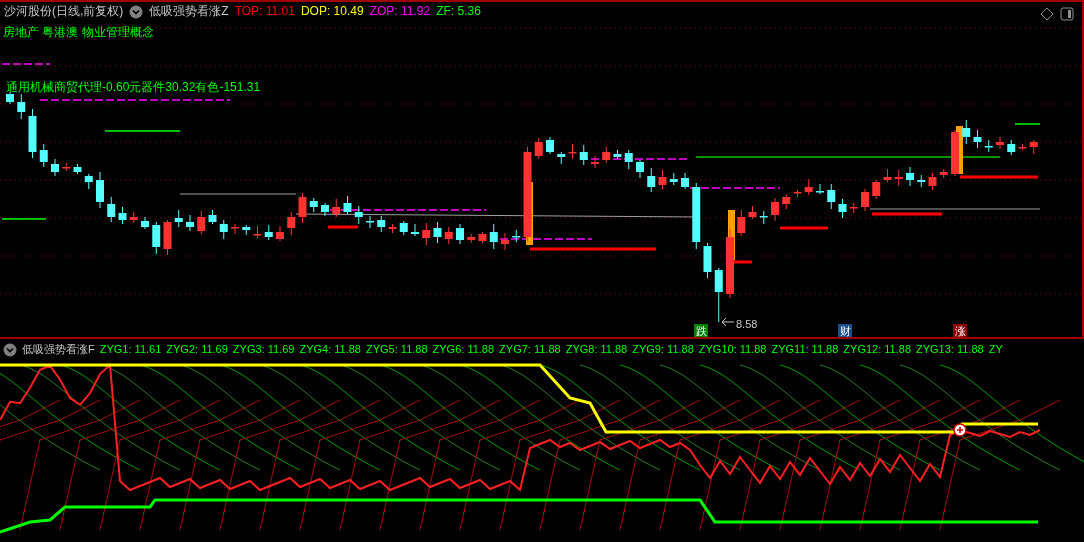 Image resolution: width=1084 pixels, height=542 pixels. Describe the element at coordinates (64, 11) in the screenshot. I see `stock-name: 沙河股份(日线,前复权)` at that location.